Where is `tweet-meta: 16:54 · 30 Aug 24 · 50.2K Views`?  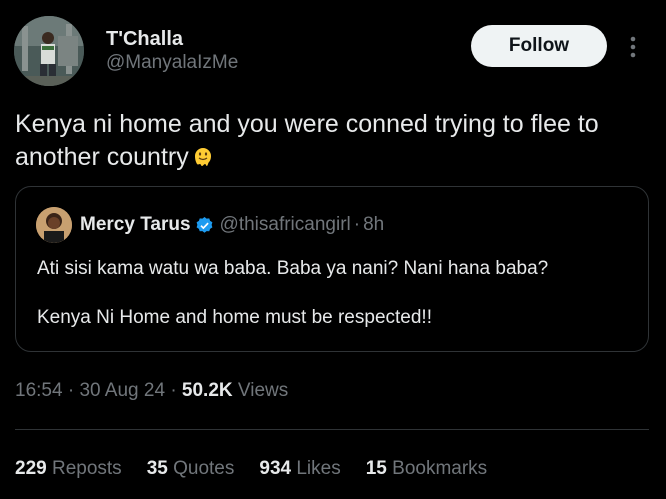 tweet-meta: 16:54 · 30 Aug 24 · 50.2K Views is located at coordinates (151, 391).